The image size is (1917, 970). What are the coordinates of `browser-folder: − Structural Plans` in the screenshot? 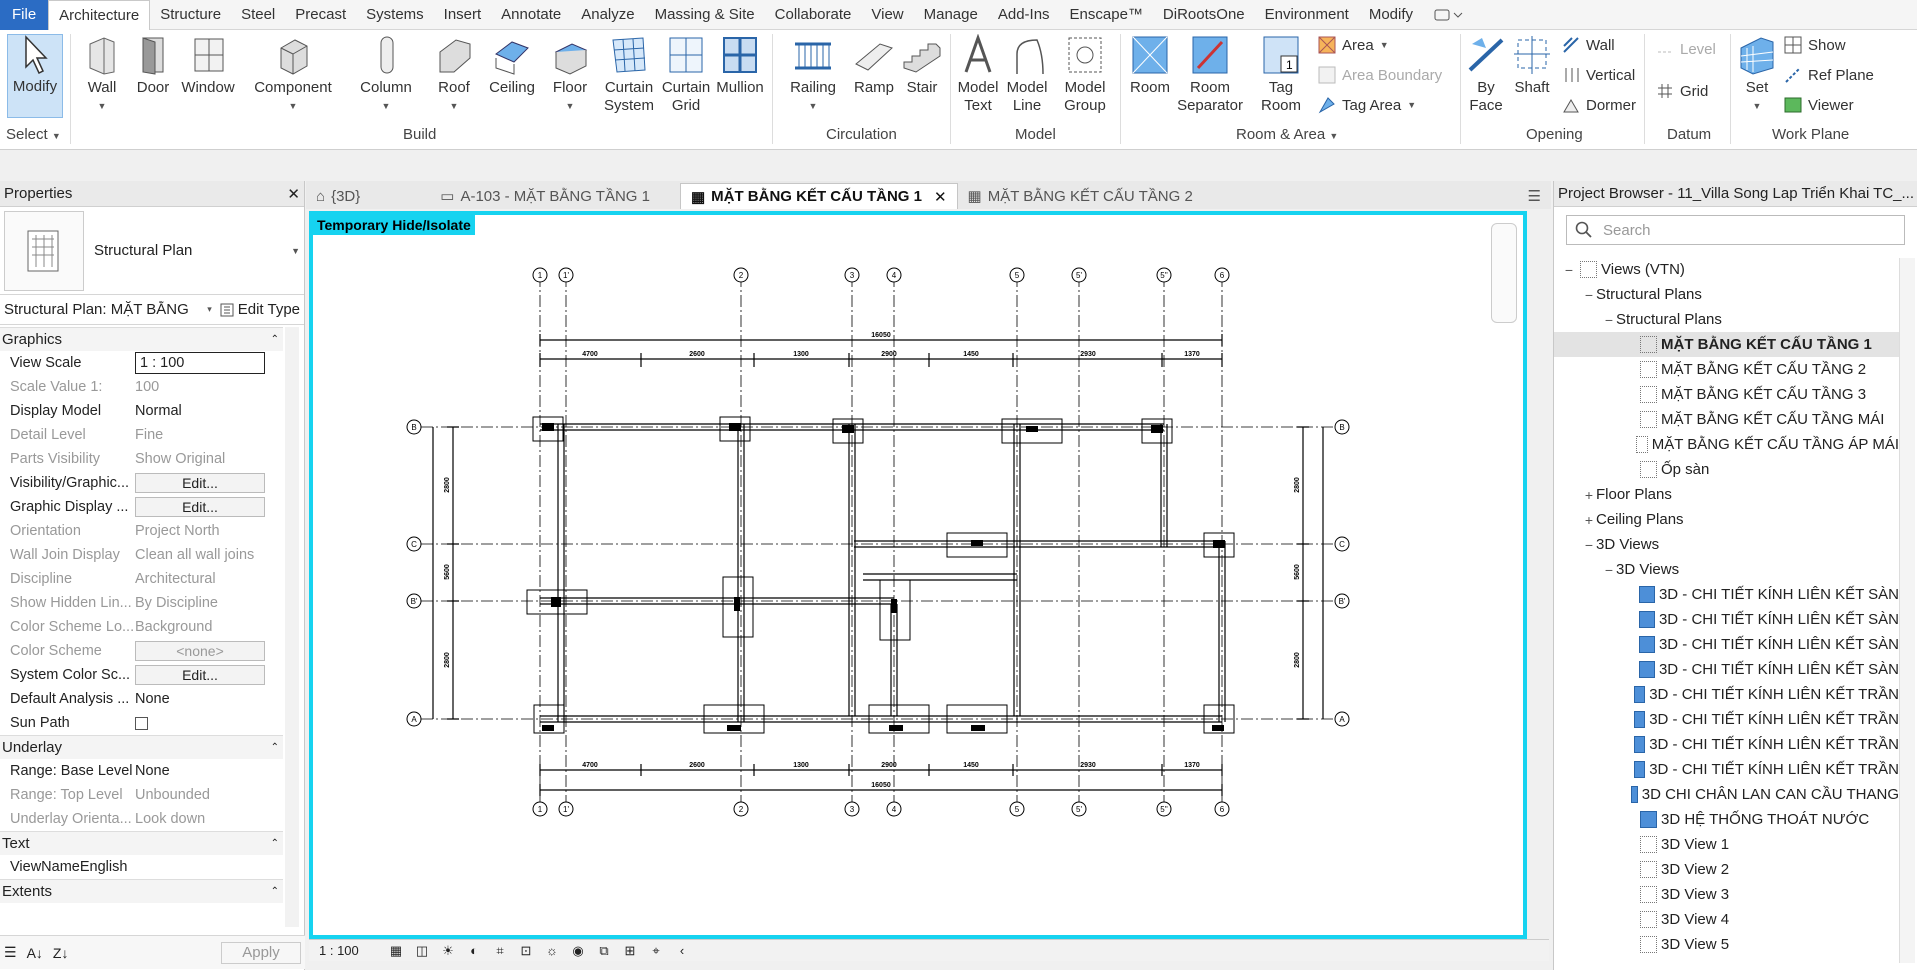 It's located at (1726, 294).